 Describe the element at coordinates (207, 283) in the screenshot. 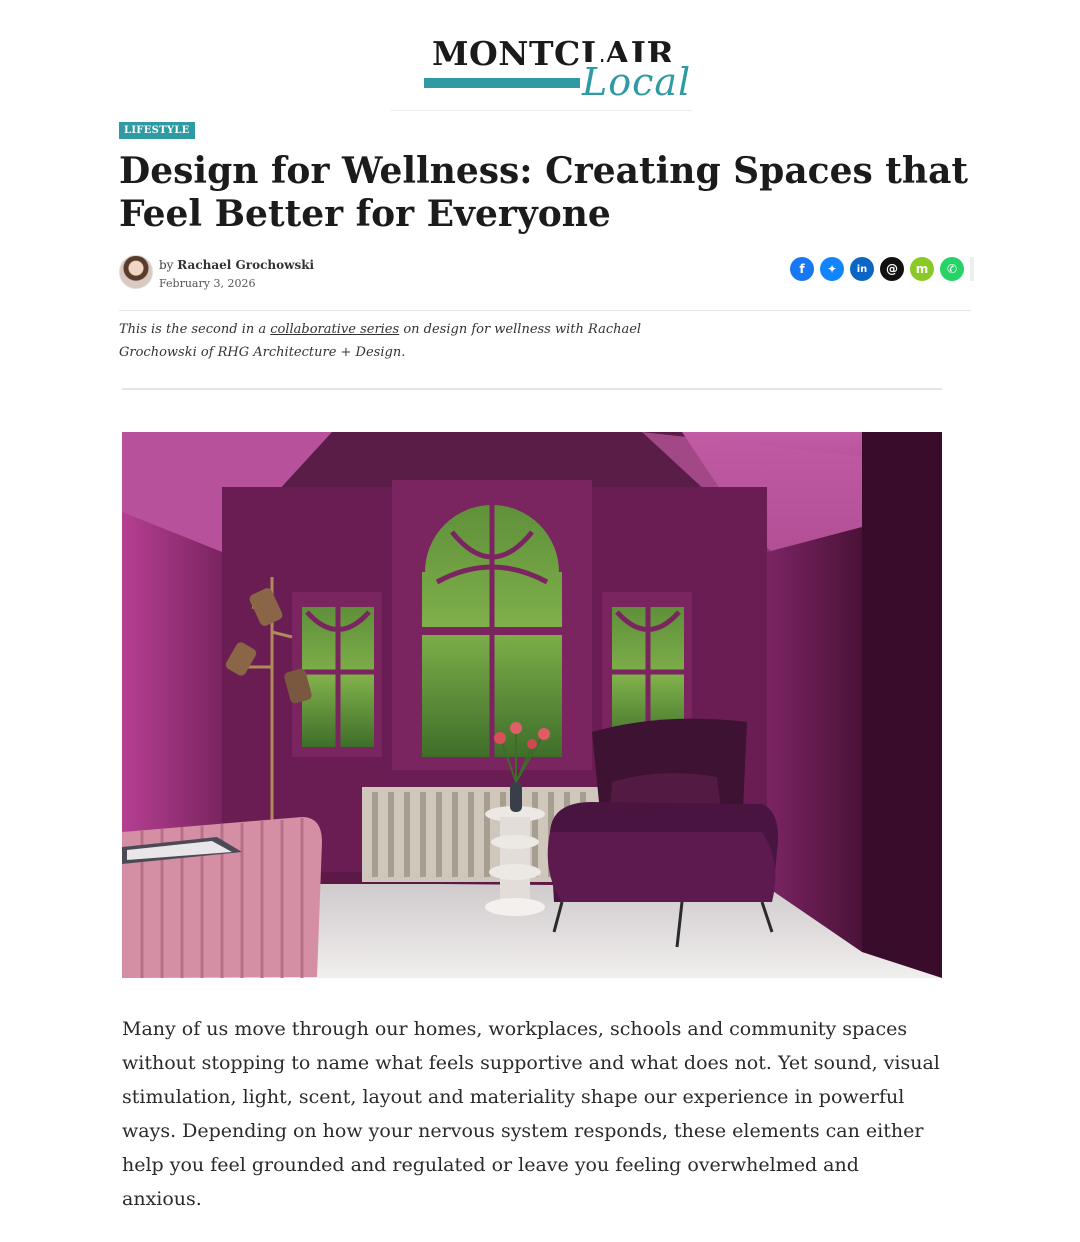

I see `publish-date: February 3, 2026` at that location.